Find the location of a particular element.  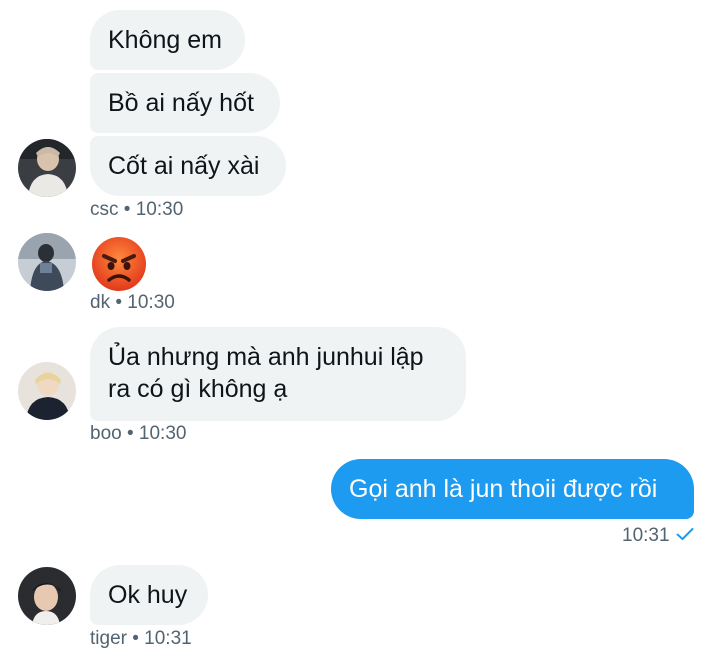

message-meta: csc • 10:30 is located at coordinates (137, 209).